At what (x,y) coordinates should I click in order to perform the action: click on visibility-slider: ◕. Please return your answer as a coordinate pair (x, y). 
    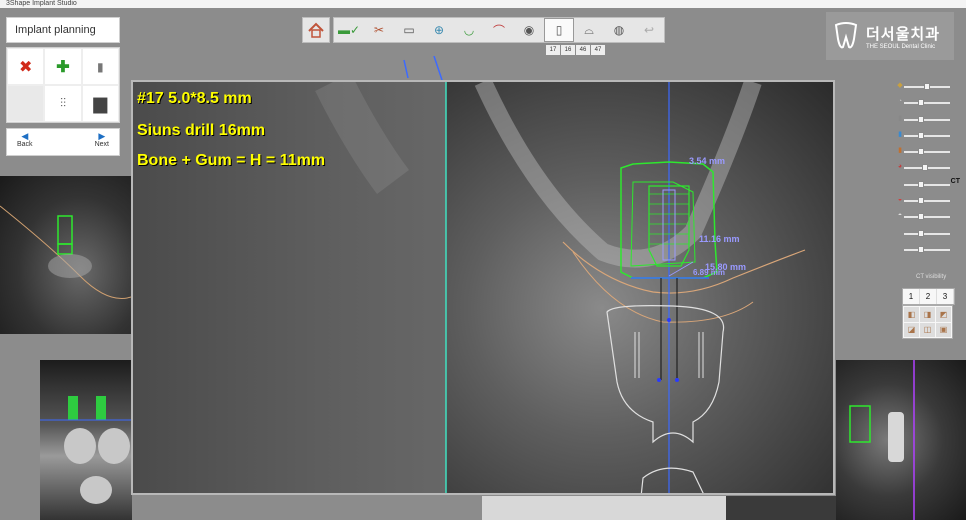
    Looking at the image, I should click on (928, 167).